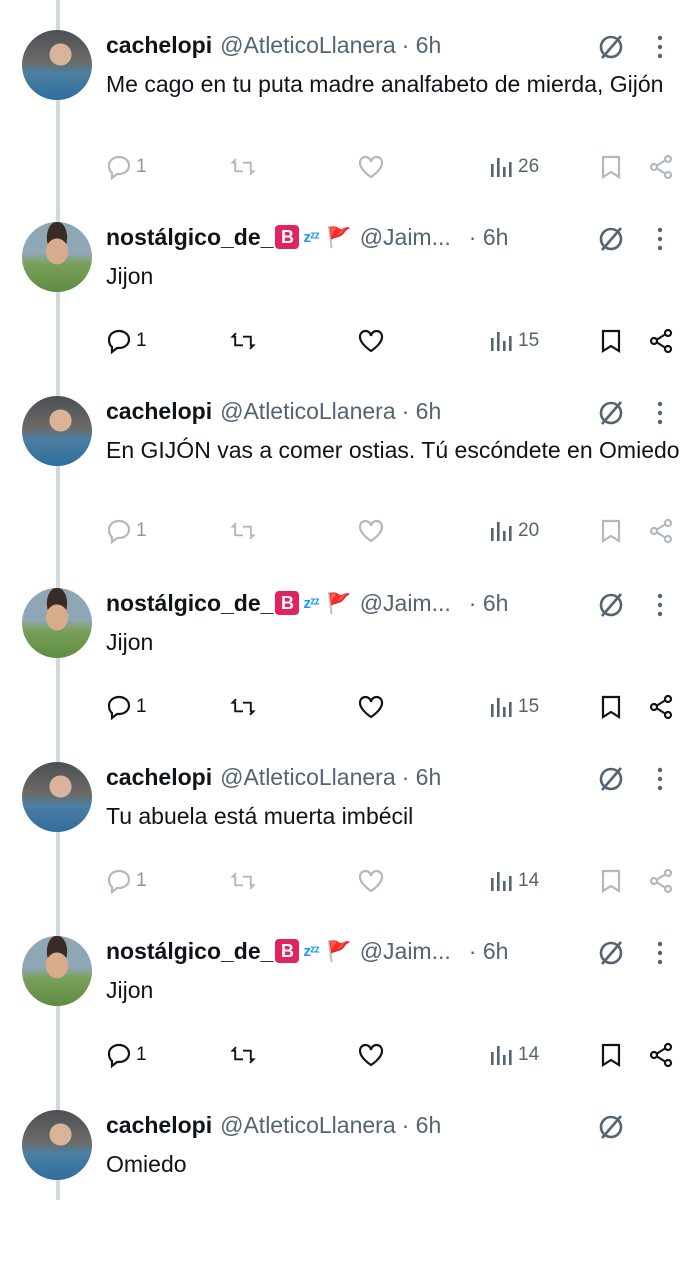  What do you see at coordinates (529, 706) in the screenshot?
I see `views-count: 15` at bounding box center [529, 706].